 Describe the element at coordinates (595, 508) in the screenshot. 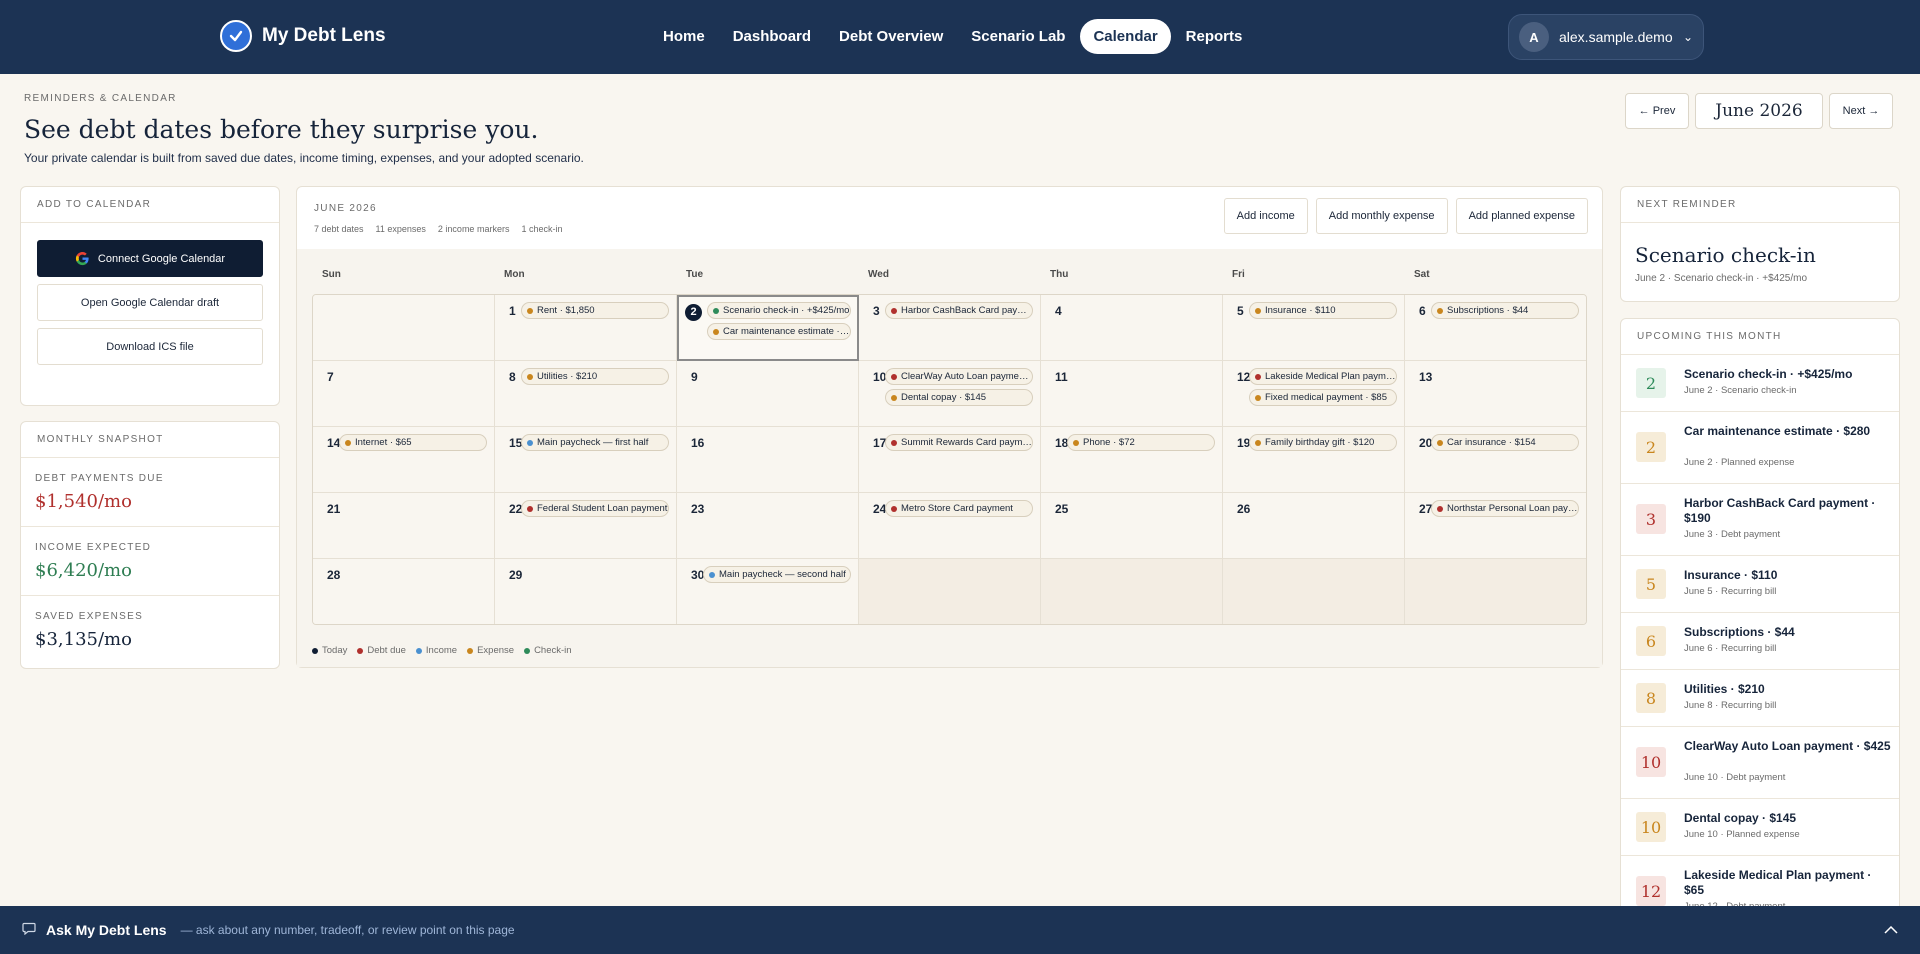

I see `calendar-event: Federal Student Loan payment` at that location.